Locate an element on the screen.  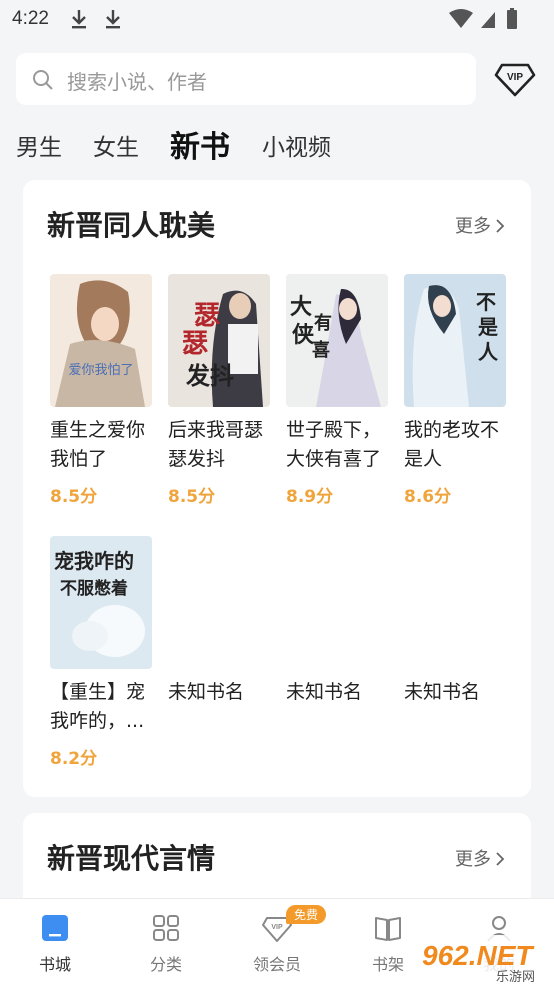
book-score: 8.9分 is located at coordinates (310, 497).